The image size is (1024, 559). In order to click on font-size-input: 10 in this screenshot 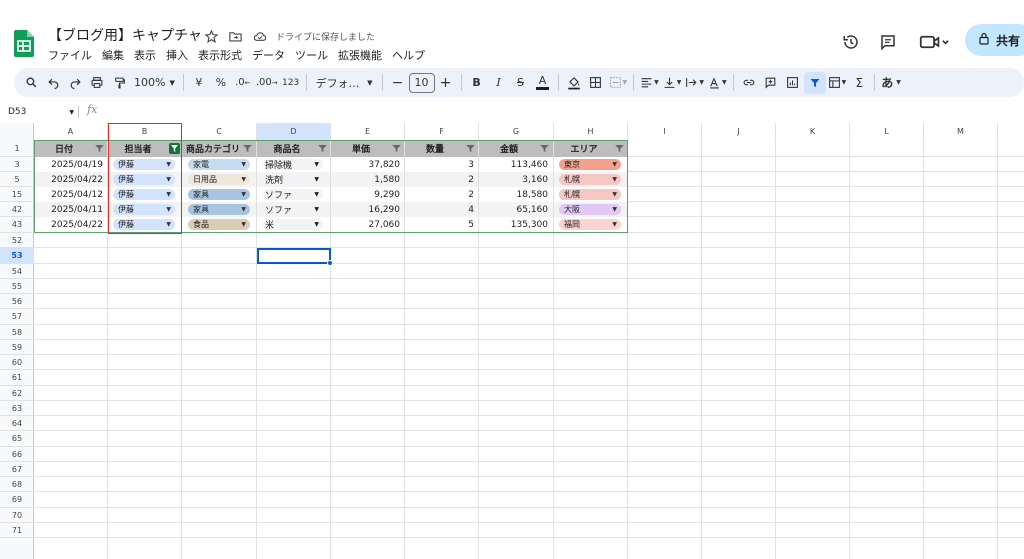, I will do `click(421, 82)`.